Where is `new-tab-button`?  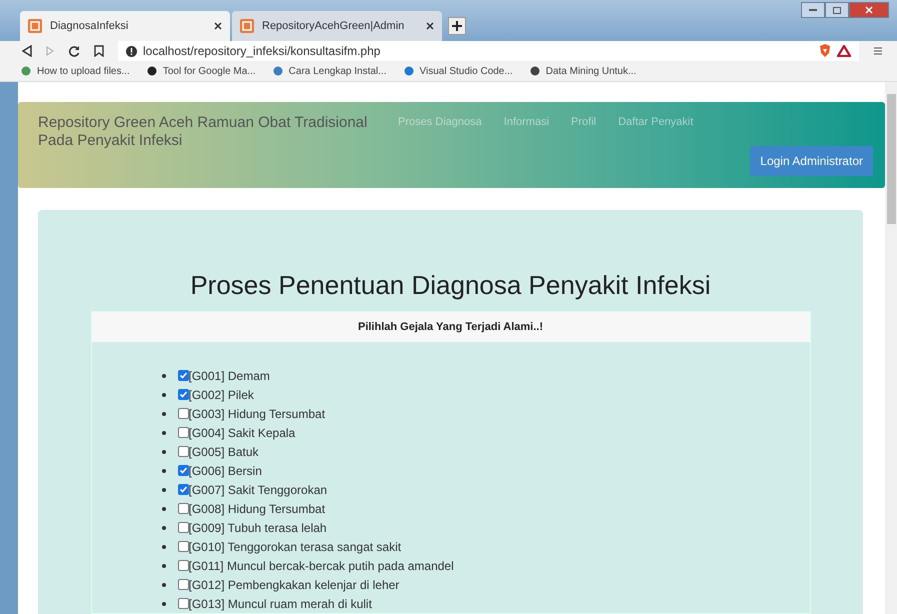 new-tab-button is located at coordinates (457, 25).